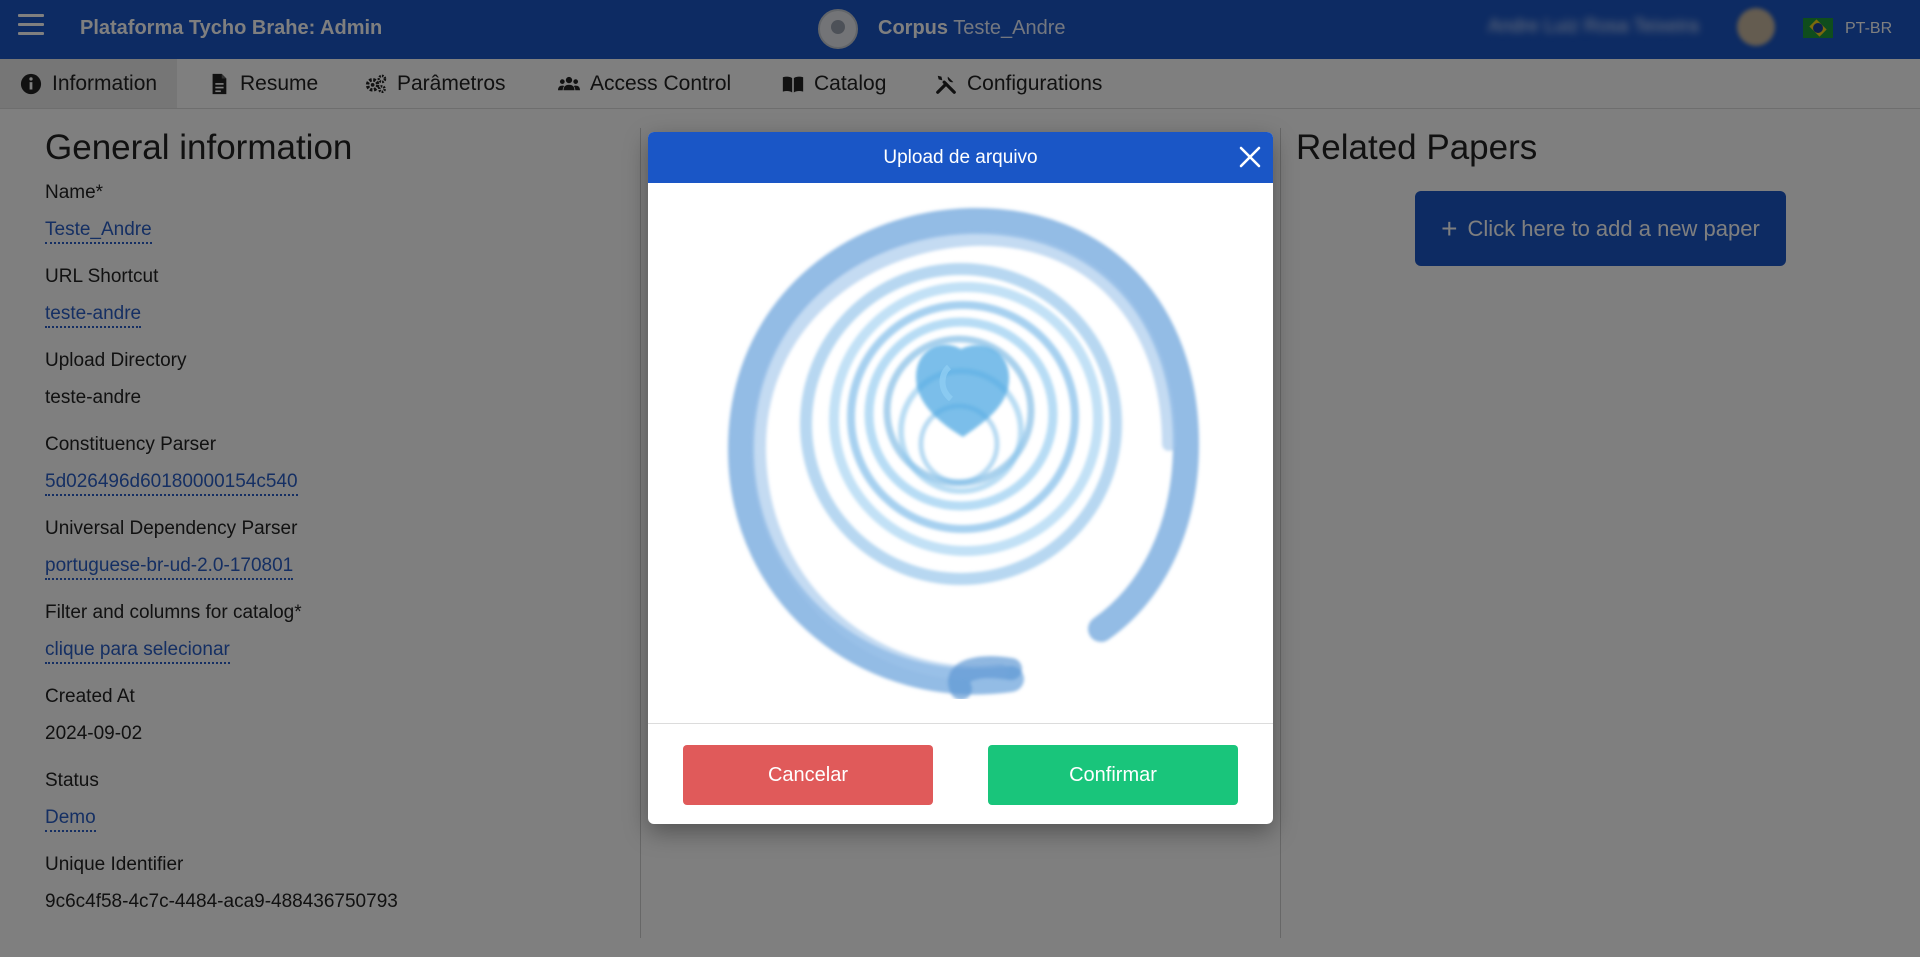 The width and height of the screenshot is (1920, 957). Describe the element at coordinates (960, 773) in the screenshot. I see `modal-footer: Cancelar Confirmar` at that location.